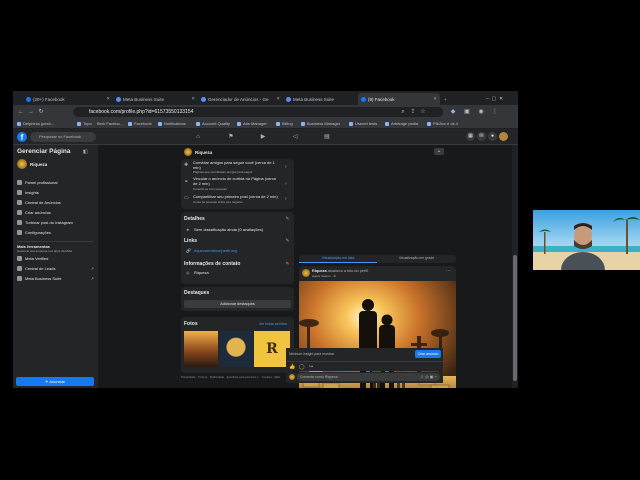 This screenshot has width=640, height=480. What do you see at coordinates (63, 137) in the screenshot?
I see `facebook-search-input: Pesquisar no Facebook` at bounding box center [63, 137].